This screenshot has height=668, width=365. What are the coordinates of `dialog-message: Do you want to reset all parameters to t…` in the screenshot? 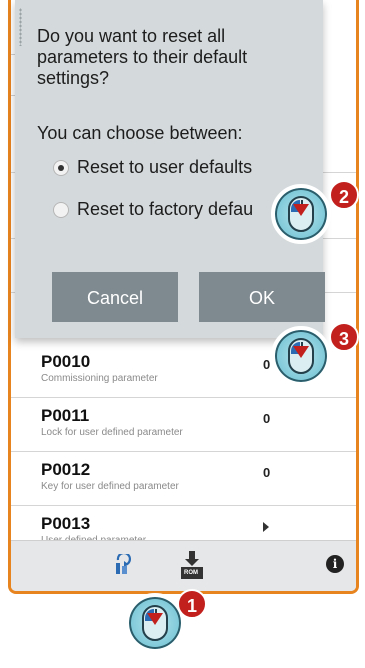 It's located at (142, 57).